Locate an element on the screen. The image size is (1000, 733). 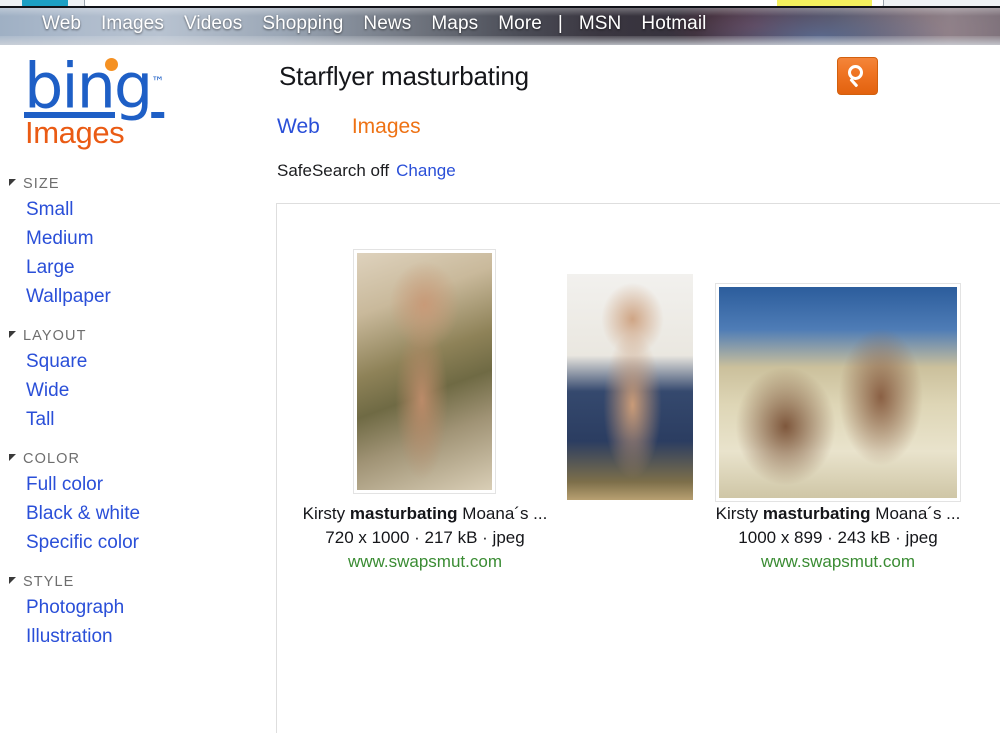
scope-tabs: Web Images is located at coordinates (365, 127).